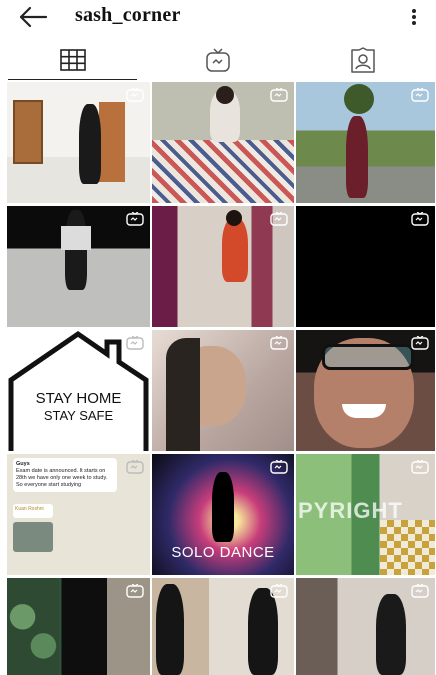 Image resolution: width=436 pixels, height=675 pixels. What do you see at coordinates (128, 15) in the screenshot?
I see `profile-username: sash_corner` at bounding box center [128, 15].